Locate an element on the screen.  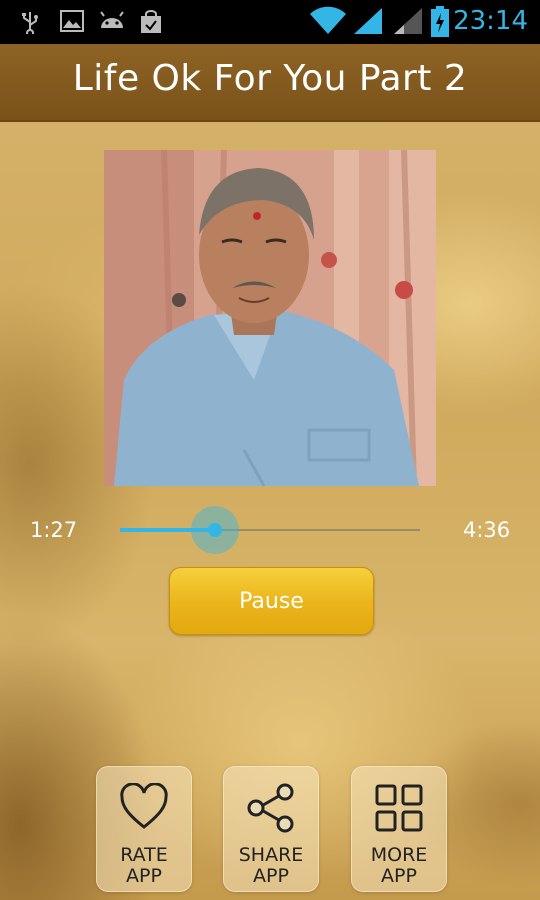
rate-app-button: RATE APP is located at coordinates (144, 829).